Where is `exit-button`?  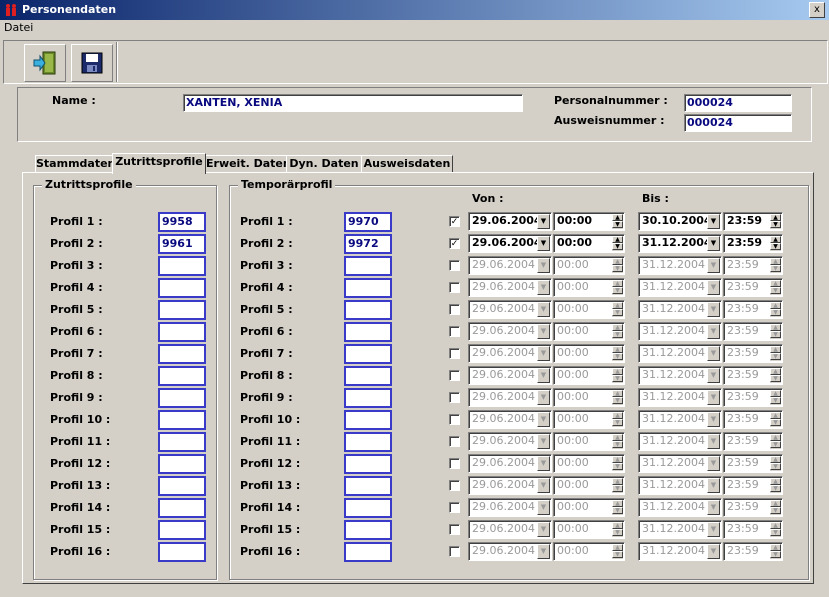 exit-button is located at coordinates (45, 63).